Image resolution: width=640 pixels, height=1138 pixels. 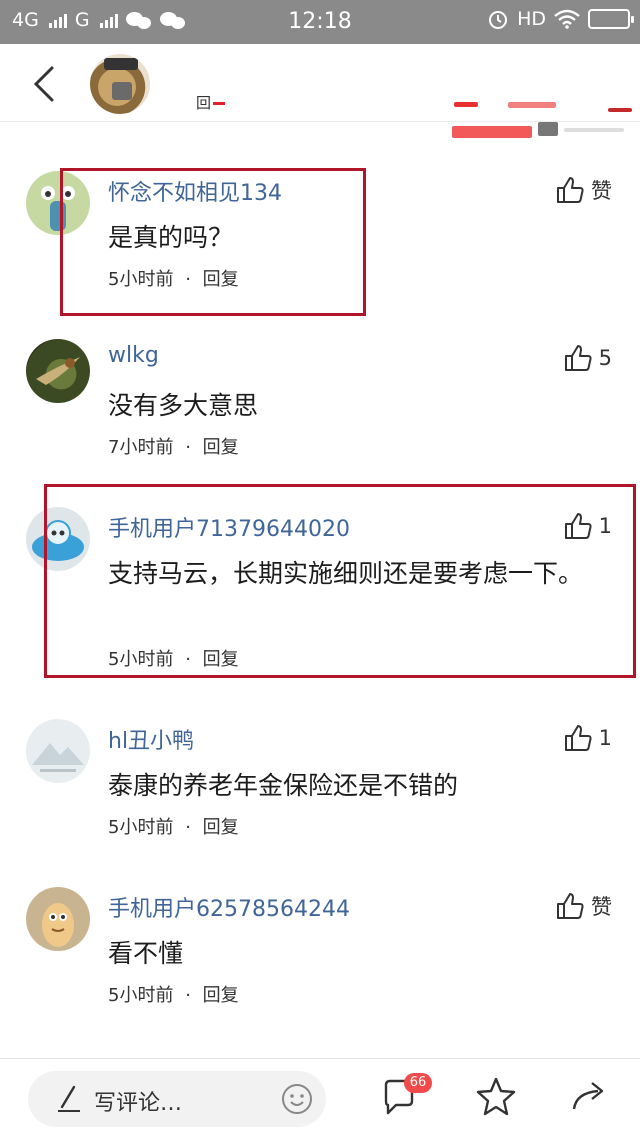 I want to click on star-icon, so click(x=496, y=1097).